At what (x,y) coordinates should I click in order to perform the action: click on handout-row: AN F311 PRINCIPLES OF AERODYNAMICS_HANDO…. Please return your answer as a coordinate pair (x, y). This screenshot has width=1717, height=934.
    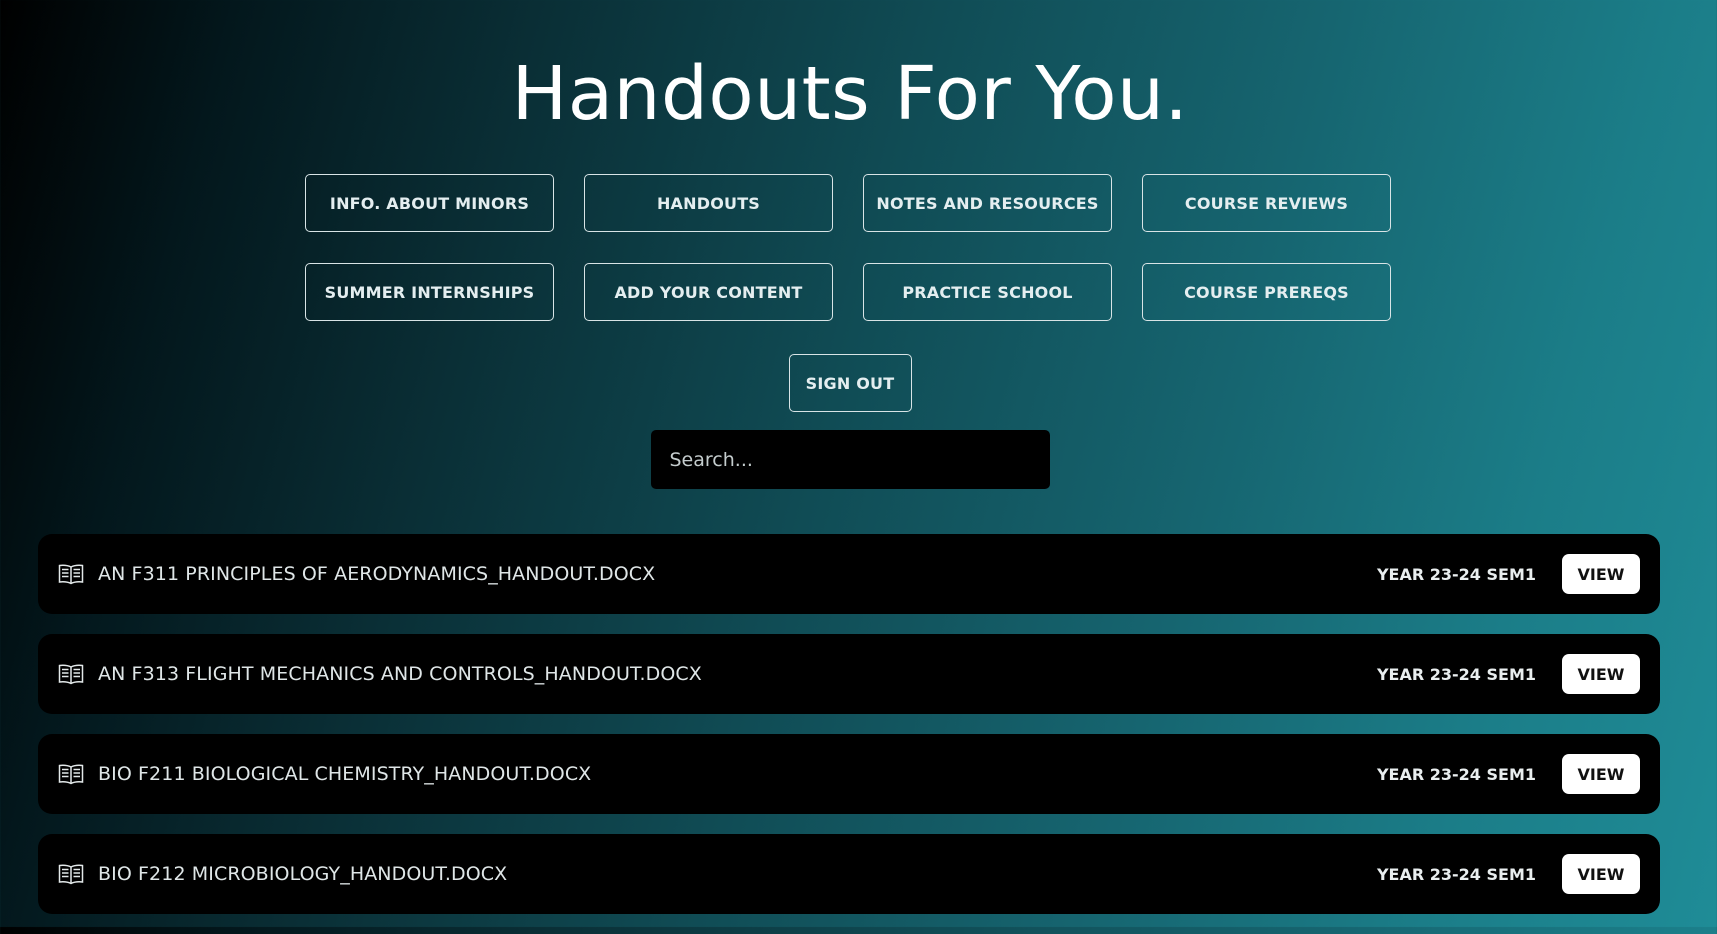
    Looking at the image, I should click on (849, 574).